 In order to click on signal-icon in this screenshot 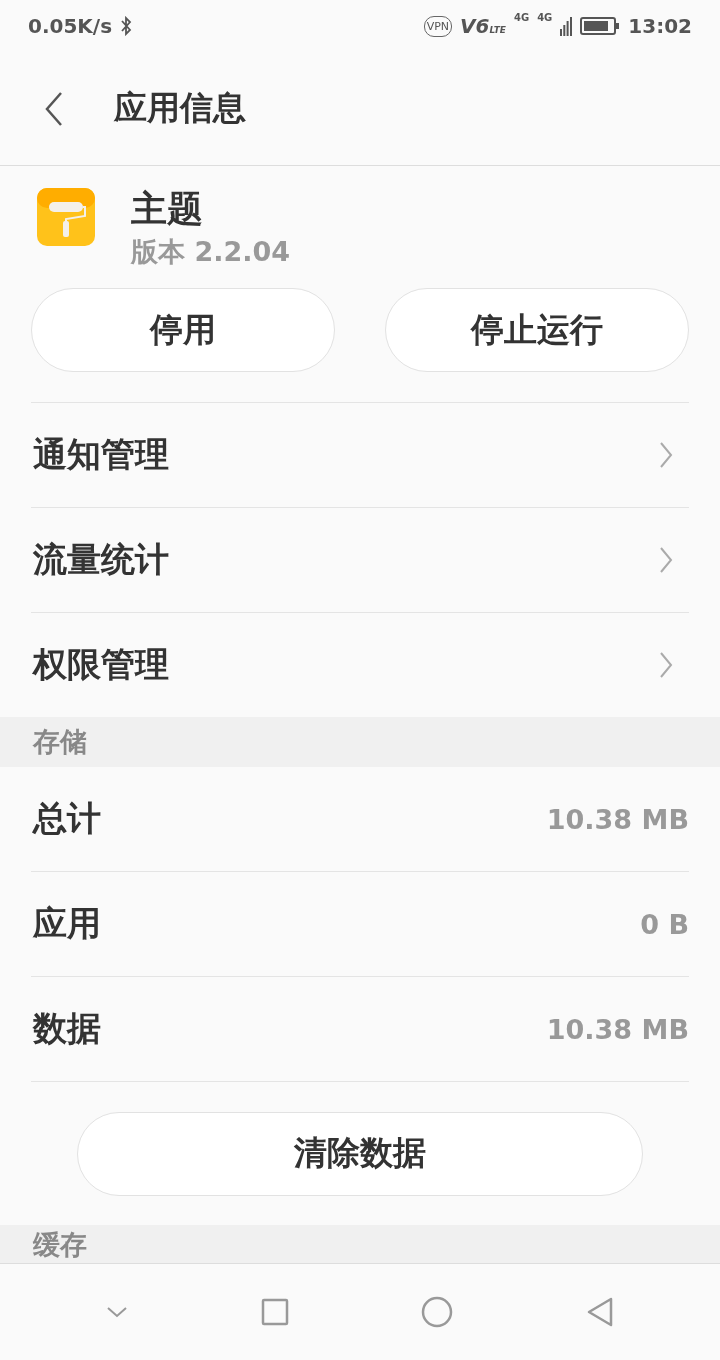, I will do `click(566, 26)`.